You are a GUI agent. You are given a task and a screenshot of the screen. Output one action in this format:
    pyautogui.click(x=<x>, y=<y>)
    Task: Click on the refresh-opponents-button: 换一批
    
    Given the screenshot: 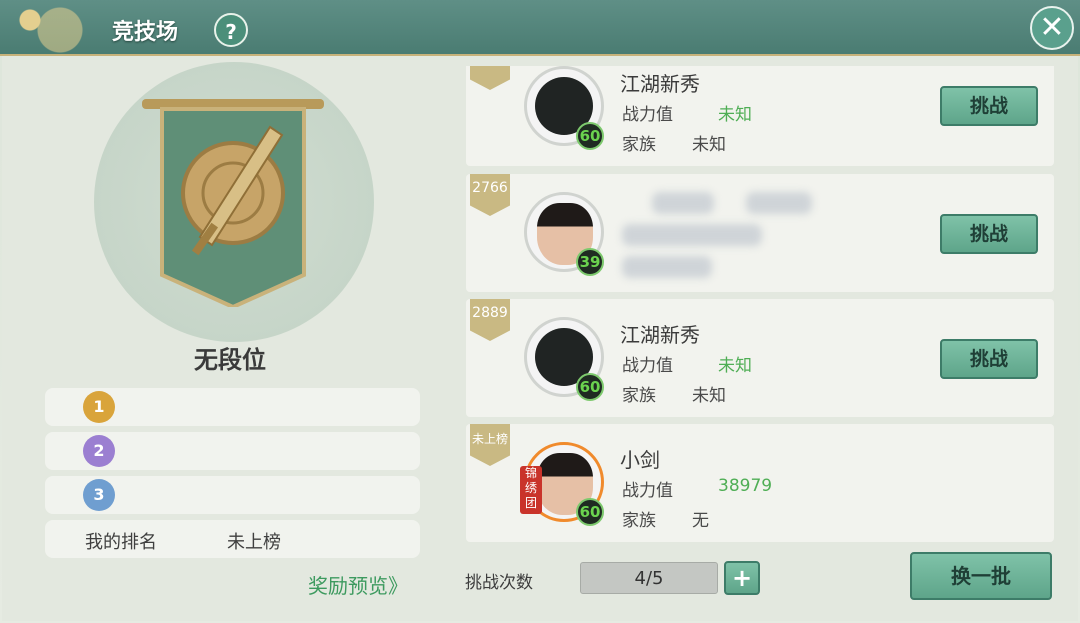 What is the action you would take?
    pyautogui.click(x=981, y=576)
    